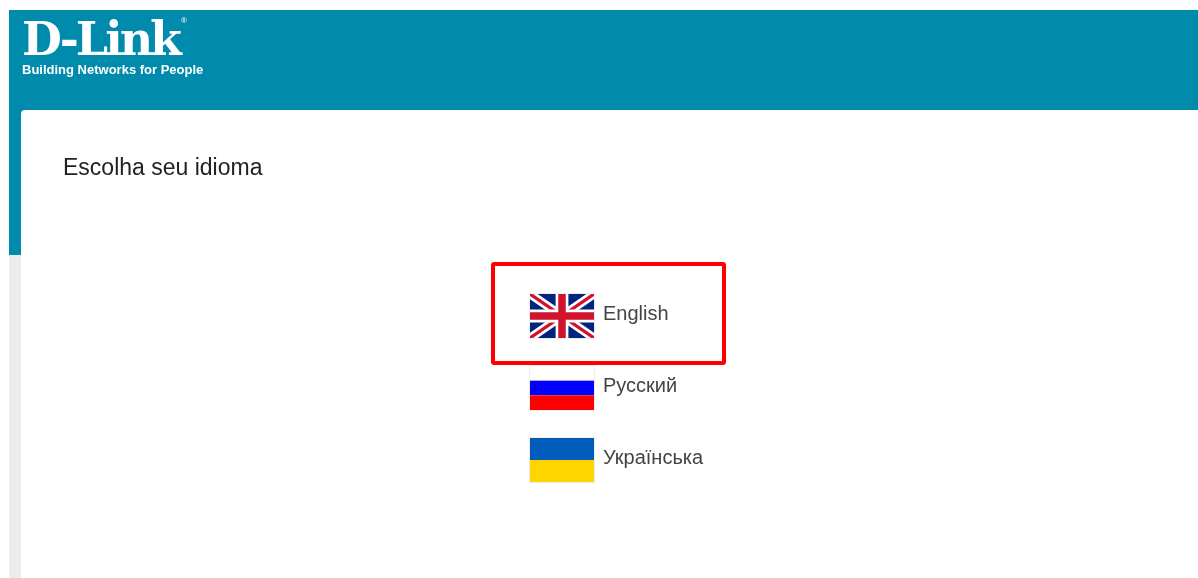  Describe the element at coordinates (163, 167) in the screenshot. I see `page-title: Escolha seu idioma` at that location.